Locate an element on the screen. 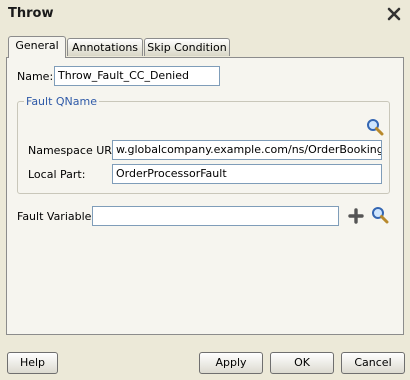  fault-variable-label: Fault Variable: is located at coordinates (56, 216).